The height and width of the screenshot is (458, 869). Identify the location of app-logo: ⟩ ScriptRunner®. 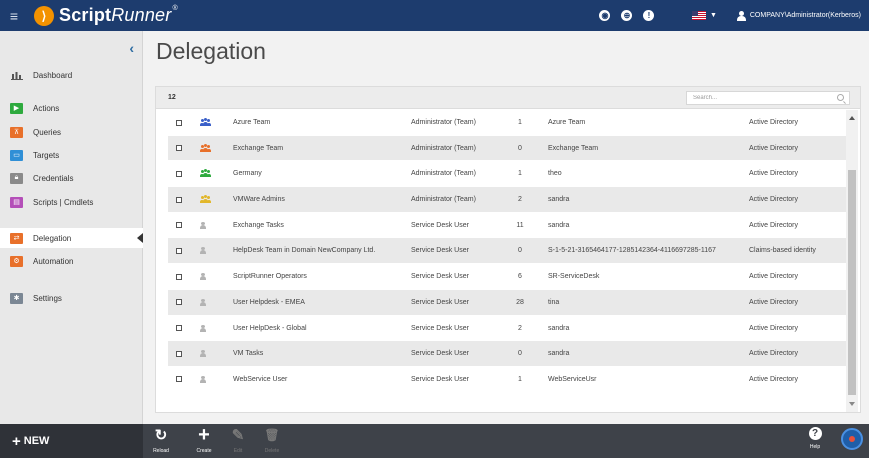
(106, 15).